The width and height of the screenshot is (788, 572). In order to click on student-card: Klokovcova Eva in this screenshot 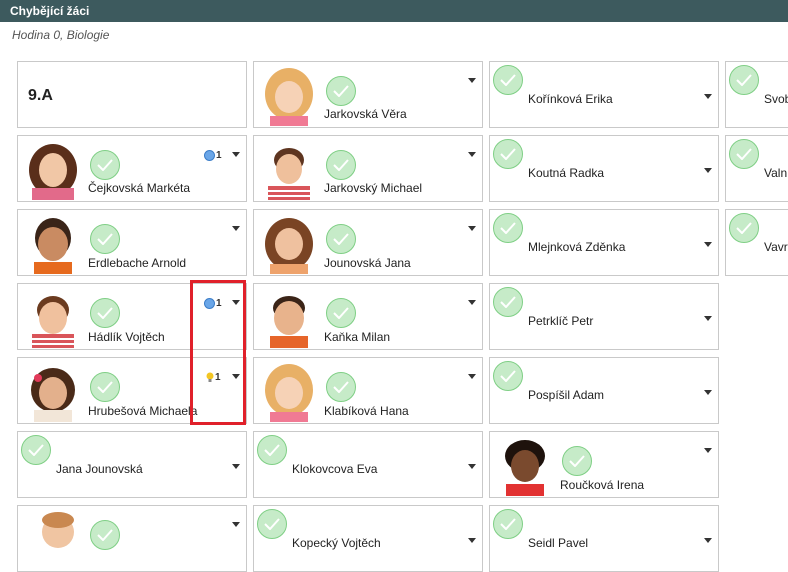, I will do `click(368, 464)`.